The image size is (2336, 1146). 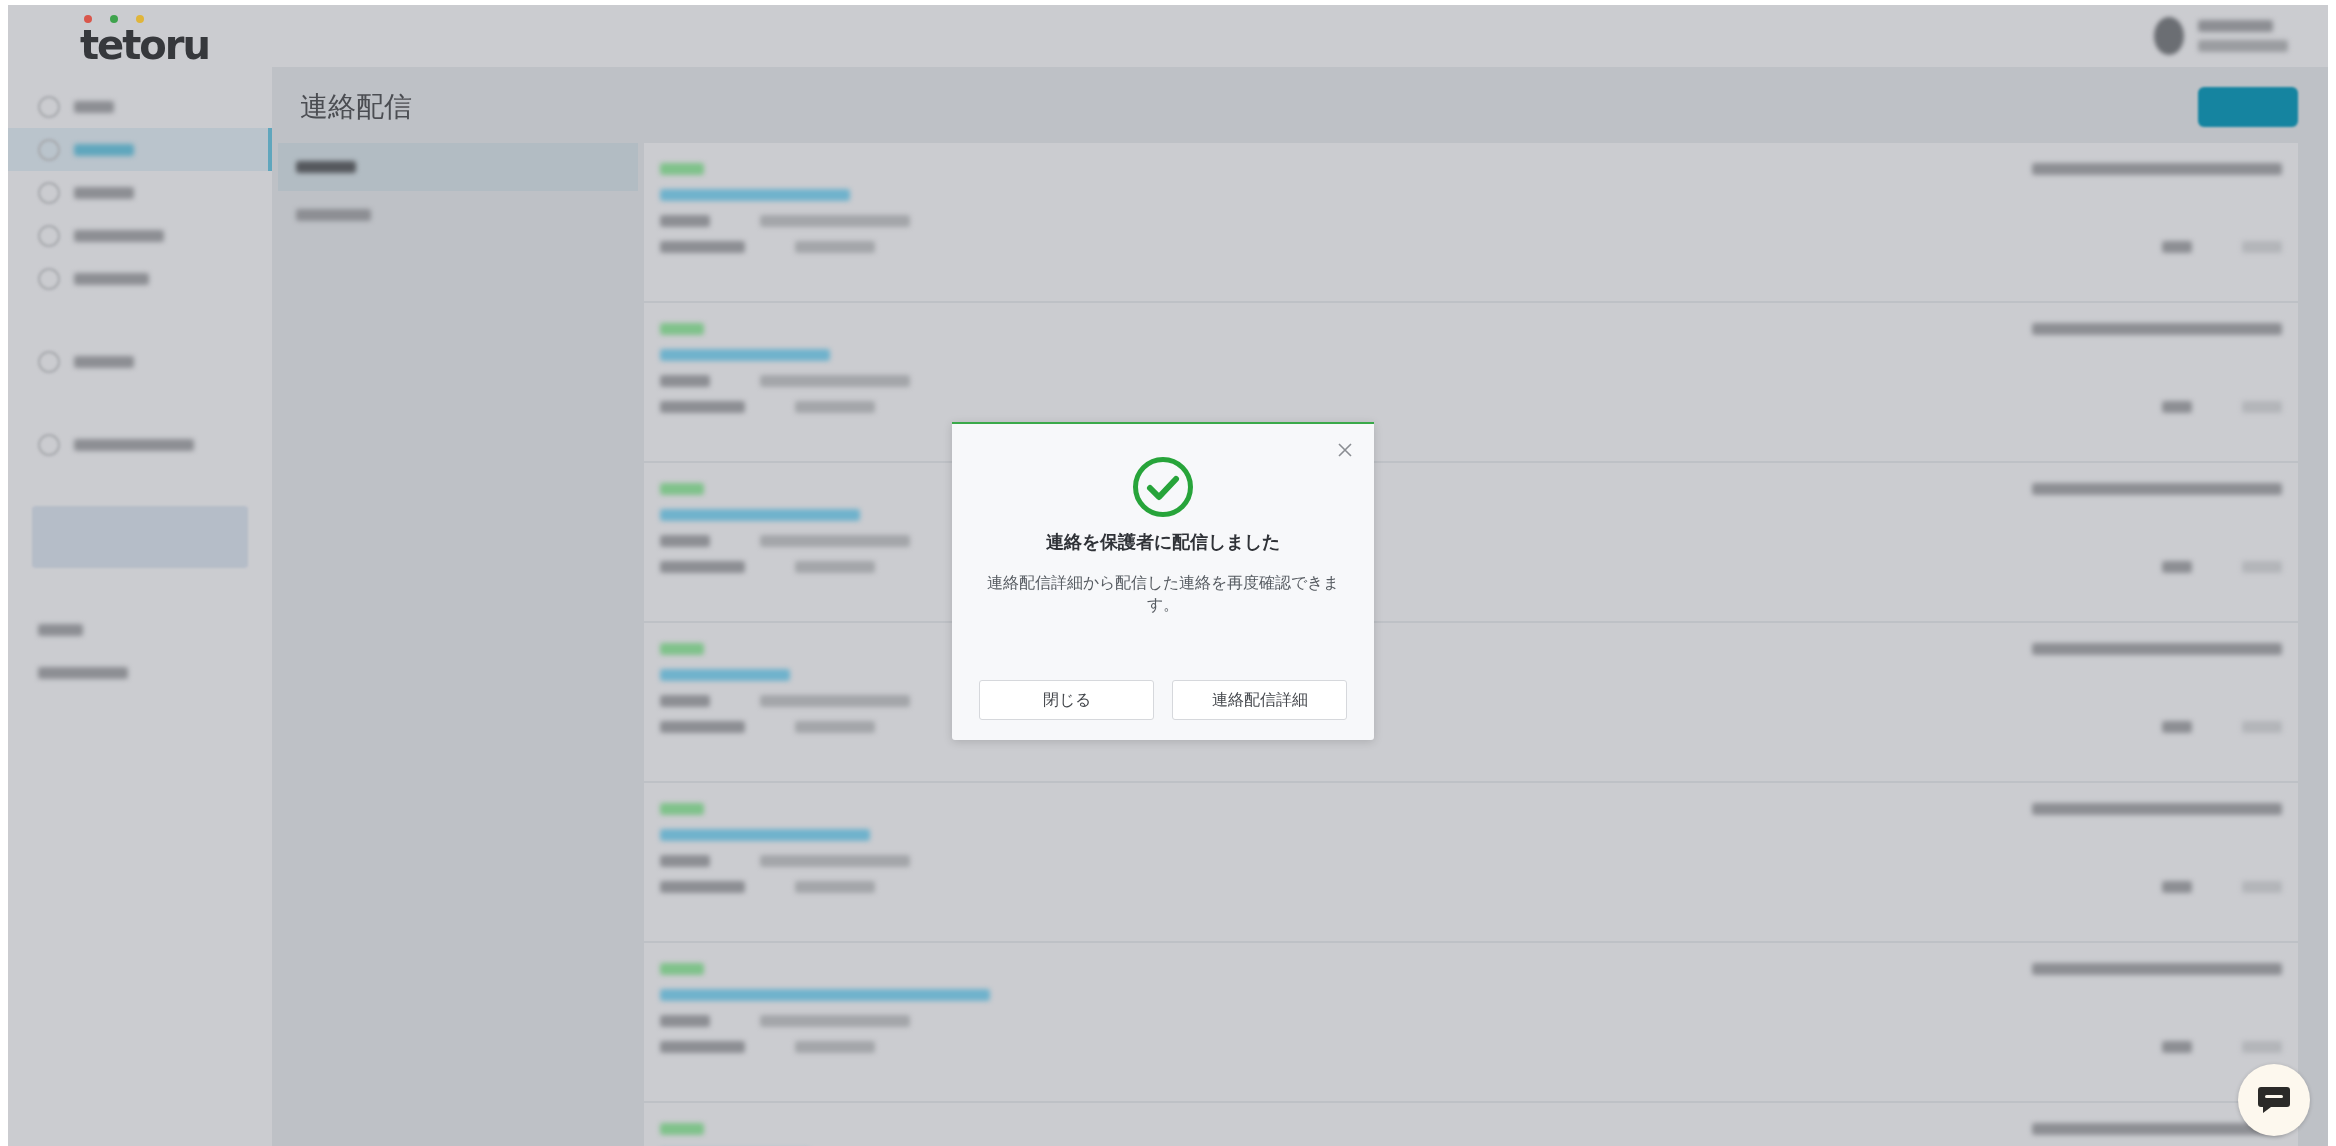 What do you see at coordinates (1066, 700) in the screenshot?
I see `close-button: 閉じる` at bounding box center [1066, 700].